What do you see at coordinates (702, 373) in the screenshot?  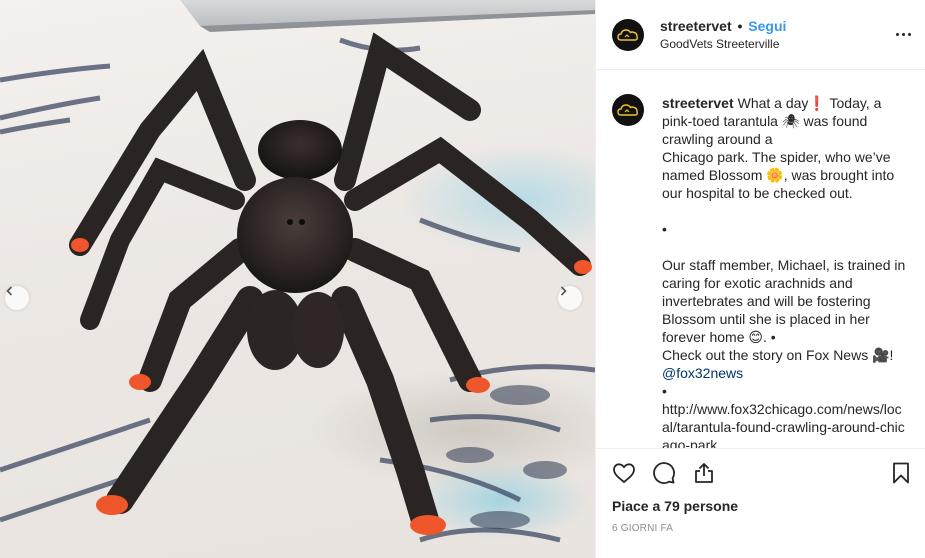 I see `mention-link: @fox32news` at bounding box center [702, 373].